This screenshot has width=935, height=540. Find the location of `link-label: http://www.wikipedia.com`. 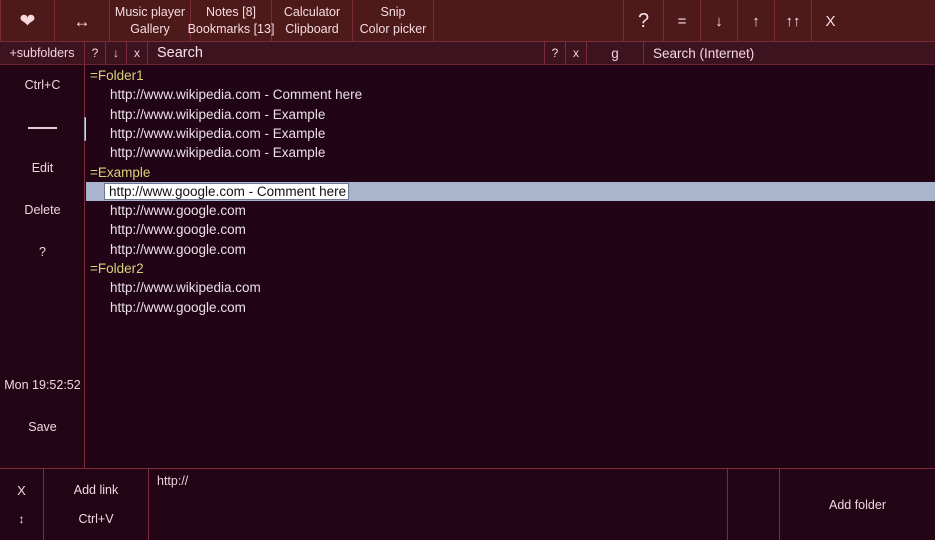

link-label: http://www.wikipedia.com is located at coordinates (185, 288).